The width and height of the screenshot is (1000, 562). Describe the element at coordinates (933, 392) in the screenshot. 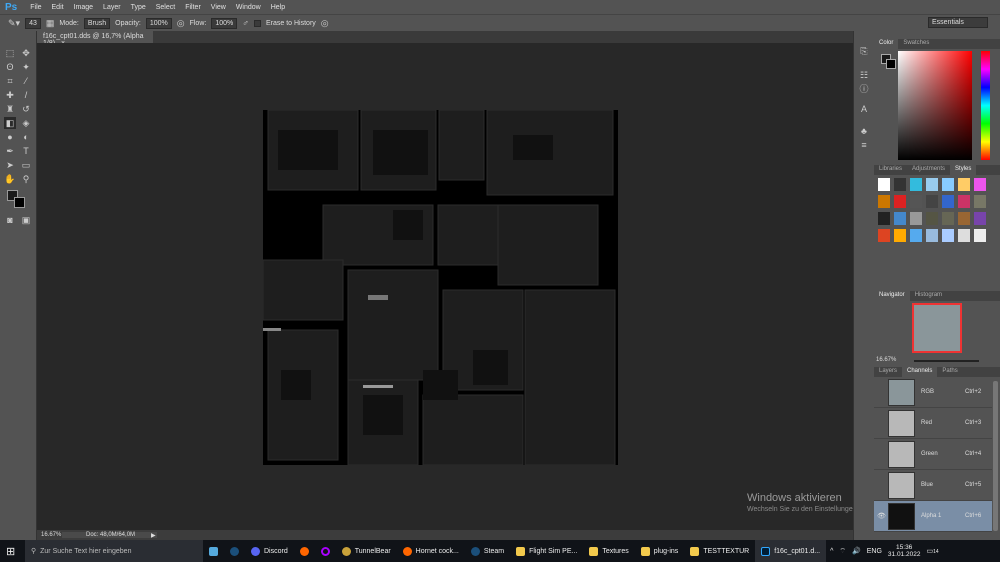

I see `channel-row-rgb: RGB Ctrl+2` at that location.